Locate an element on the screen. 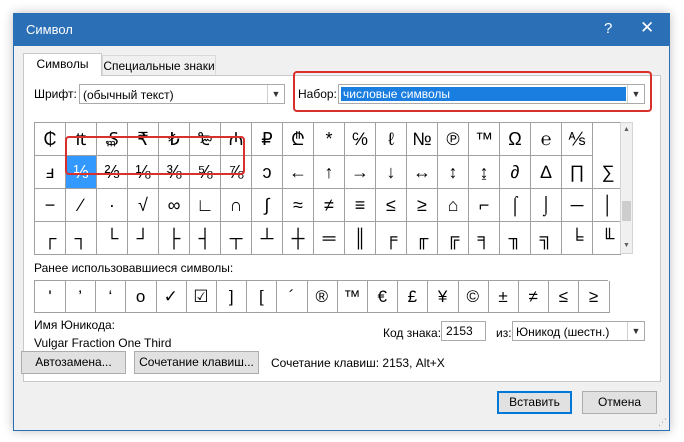  symbol-cell: ┘ is located at coordinates (143, 238).